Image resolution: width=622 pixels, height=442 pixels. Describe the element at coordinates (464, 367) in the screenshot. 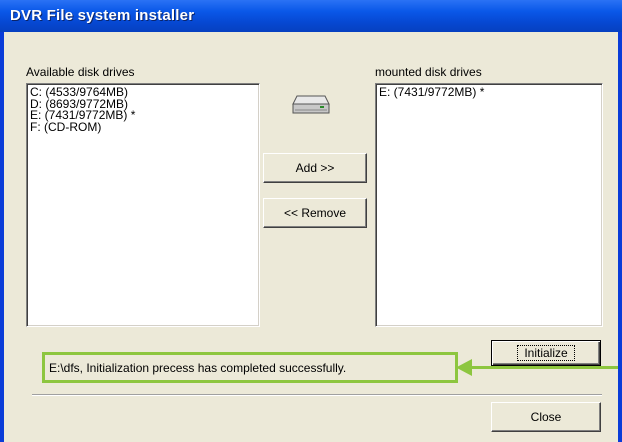

I see `callout-arrowhead-icon` at that location.